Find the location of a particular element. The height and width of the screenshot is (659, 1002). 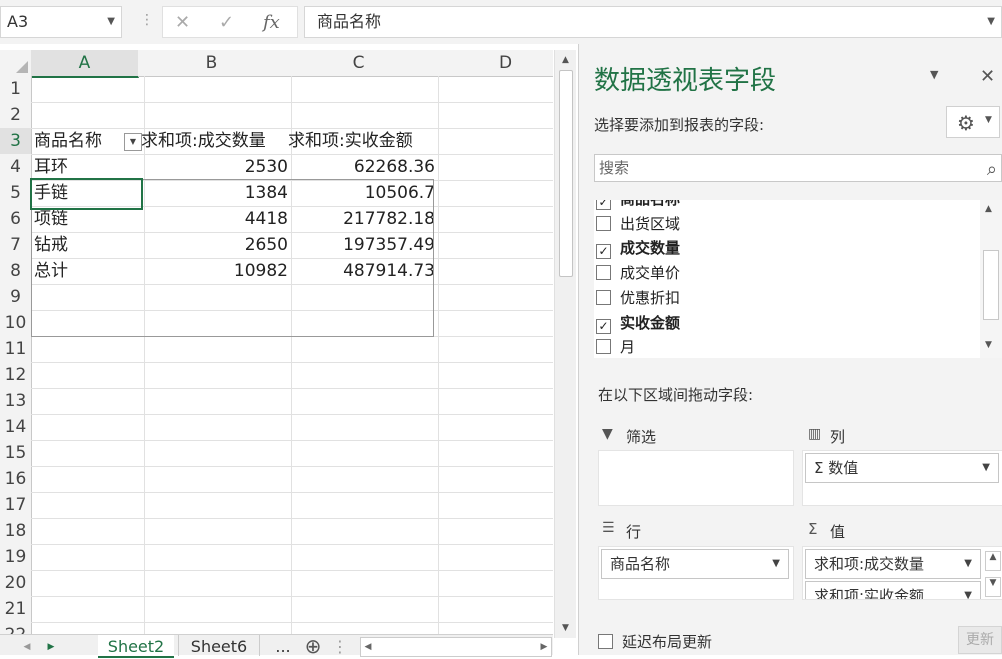

grid-cell: 手链 is located at coordinates (88, 193).